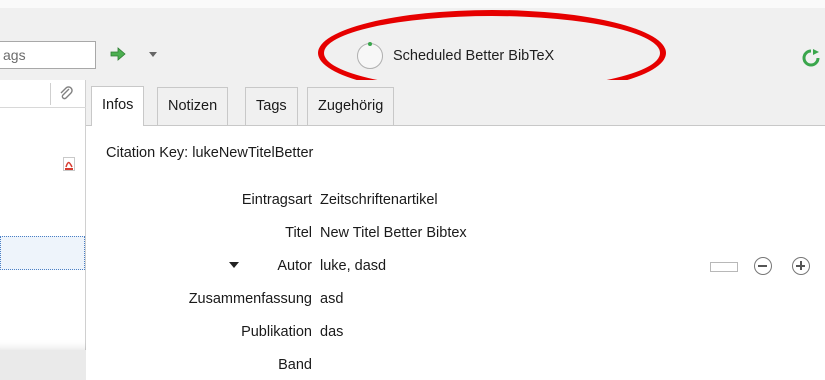 This screenshot has height=380, width=825. Describe the element at coordinates (193, 106) in the screenshot. I see `tab-notizen: Notizen` at that location.